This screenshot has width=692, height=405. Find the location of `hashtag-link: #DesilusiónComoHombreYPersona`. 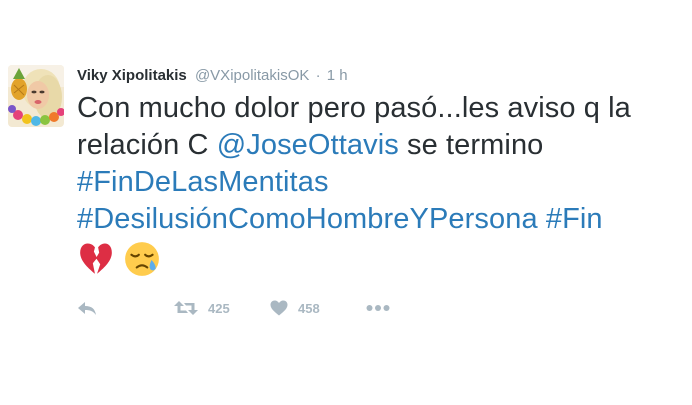

hashtag-link: #DesilusiónComoHombreYPersona is located at coordinates (307, 219).